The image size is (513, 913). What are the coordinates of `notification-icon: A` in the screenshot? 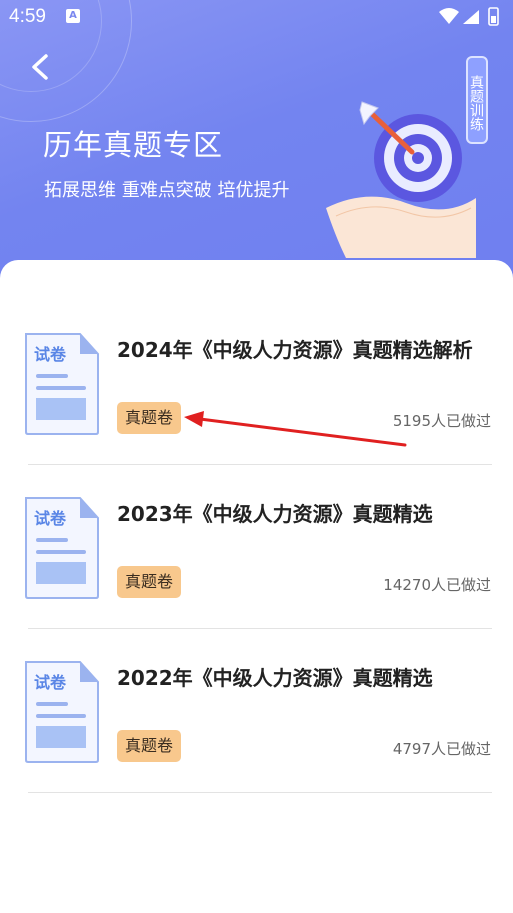 It's located at (73, 16).